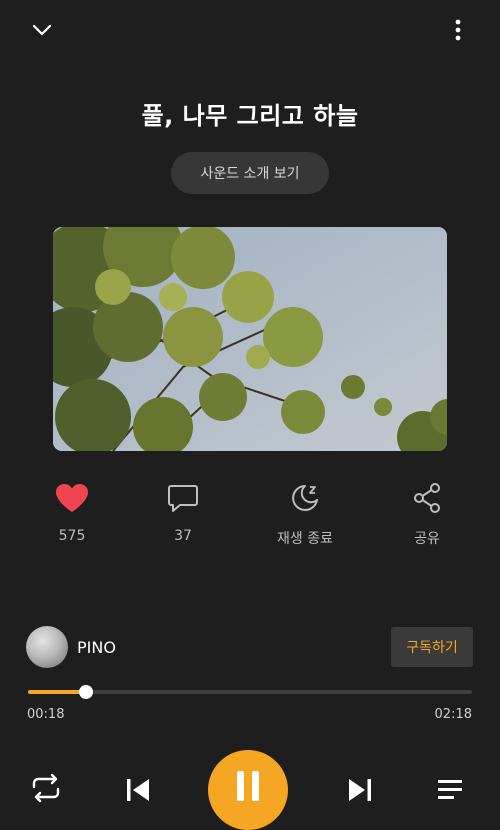  Describe the element at coordinates (427, 514) in the screenshot. I see `share-button: 공유` at that location.